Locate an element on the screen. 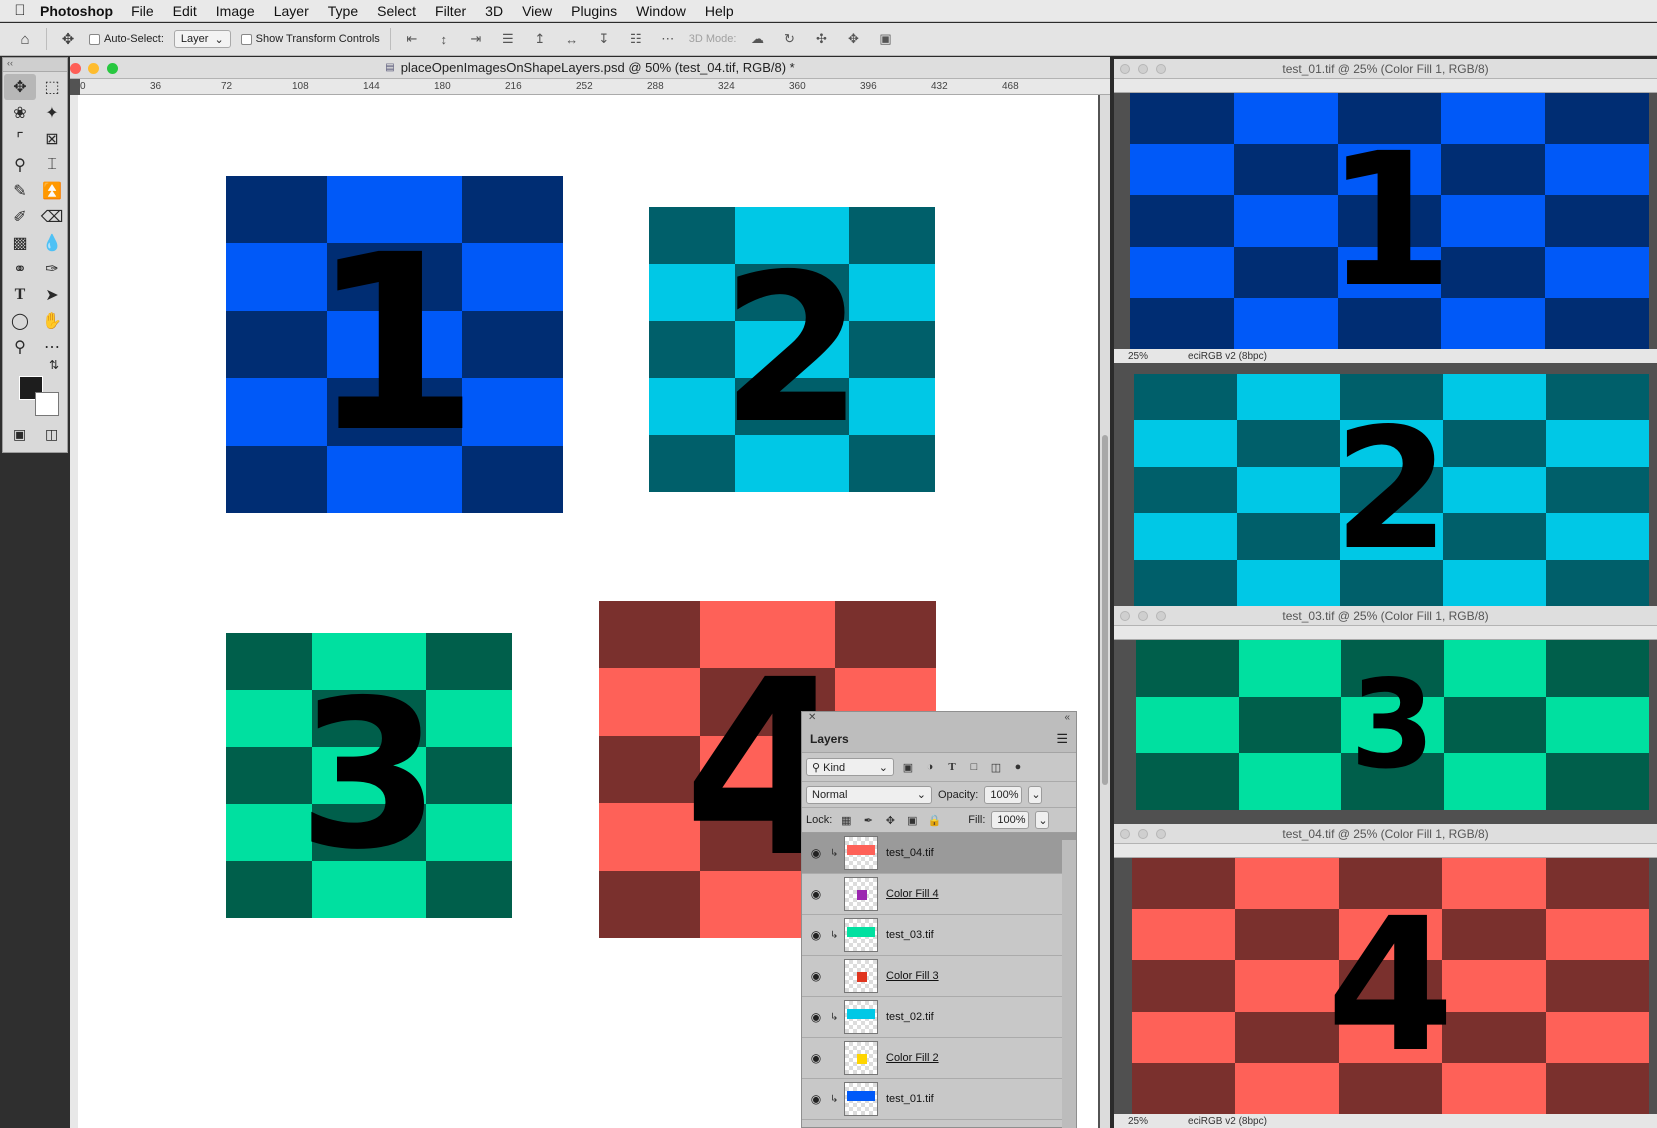 The width and height of the screenshot is (1657, 1128). align-center-h-icon: ↕ is located at coordinates (444, 39).